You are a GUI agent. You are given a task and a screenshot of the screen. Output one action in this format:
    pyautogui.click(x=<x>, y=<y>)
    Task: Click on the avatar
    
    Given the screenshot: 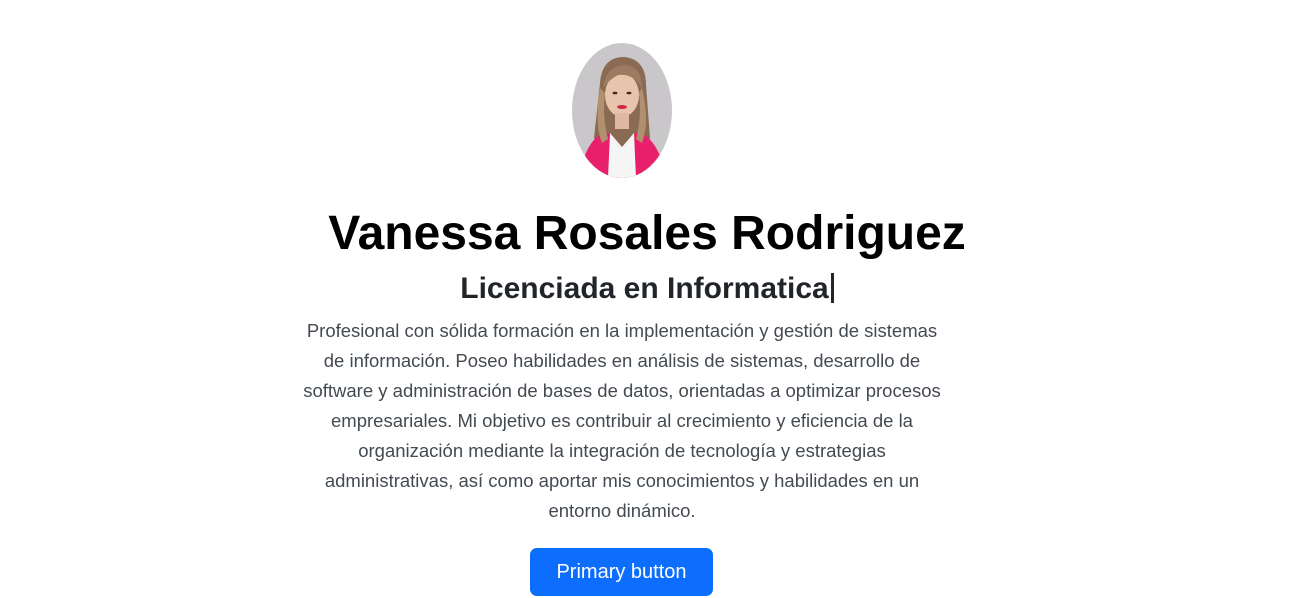 What is the action you would take?
    pyautogui.click(x=622, y=110)
    